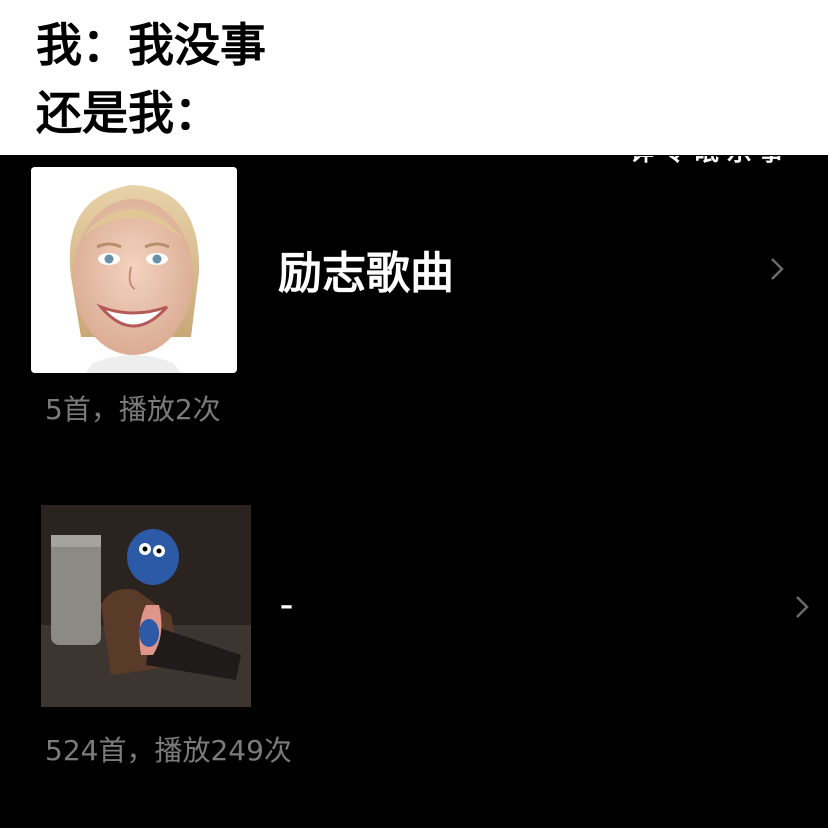 This screenshot has height=828, width=828. What do you see at coordinates (133, 409) in the screenshot?
I see `playlist-meta: 5首，播放2次` at bounding box center [133, 409].